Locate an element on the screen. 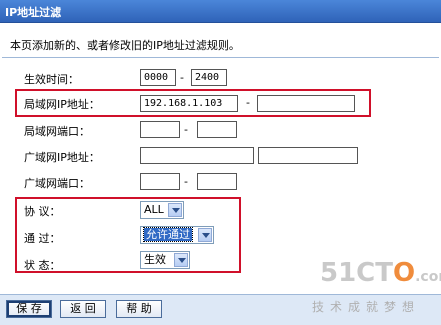  effective-time-label: 生效时间： is located at coordinates (51, 79).